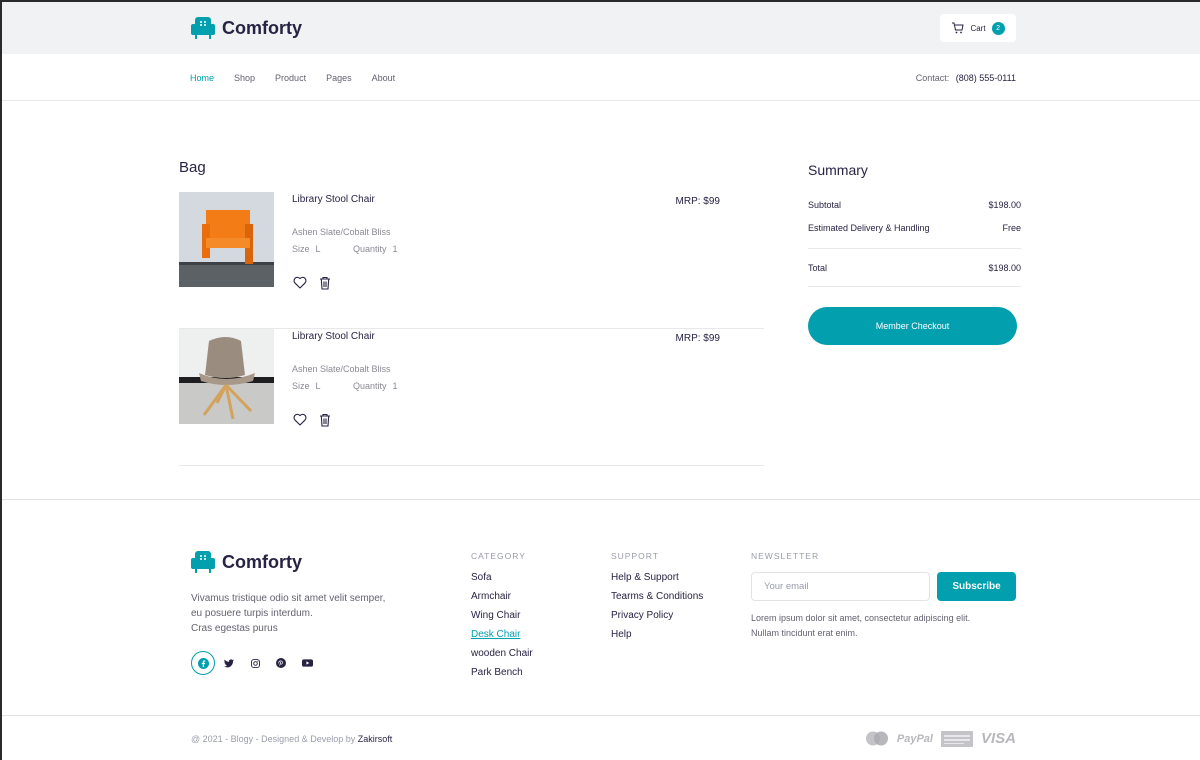 The image size is (1200, 760). What do you see at coordinates (375, 739) in the screenshot?
I see `copyright-company: Zakirsoft` at bounding box center [375, 739].